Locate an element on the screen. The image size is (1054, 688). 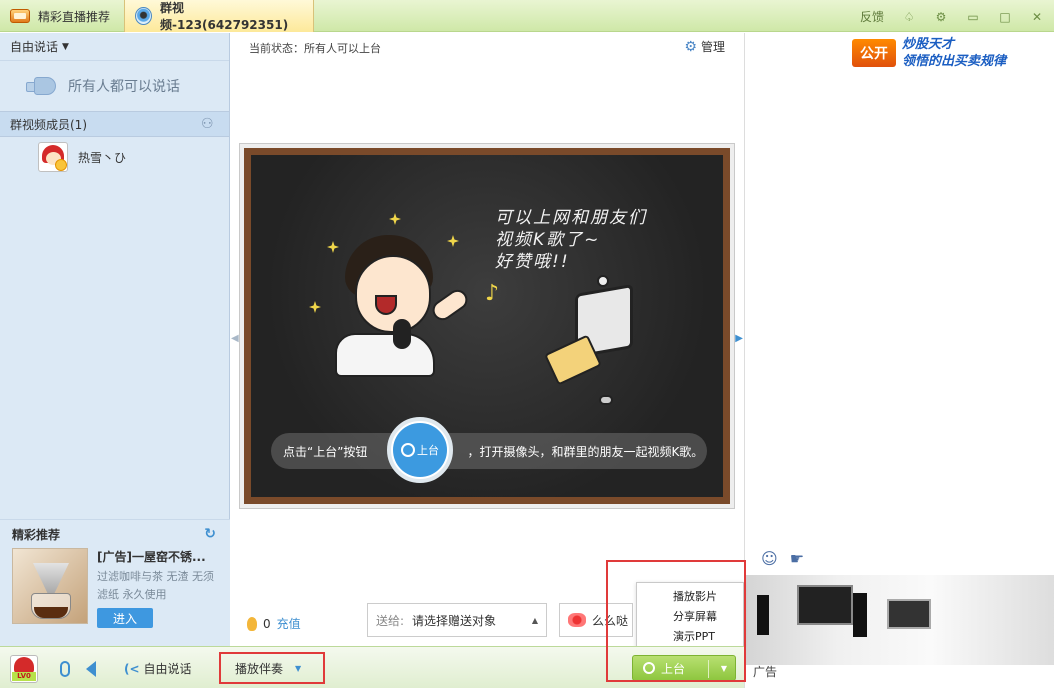
ad-line: 领悟的出买卖规律 is located at coordinates (954, 61).